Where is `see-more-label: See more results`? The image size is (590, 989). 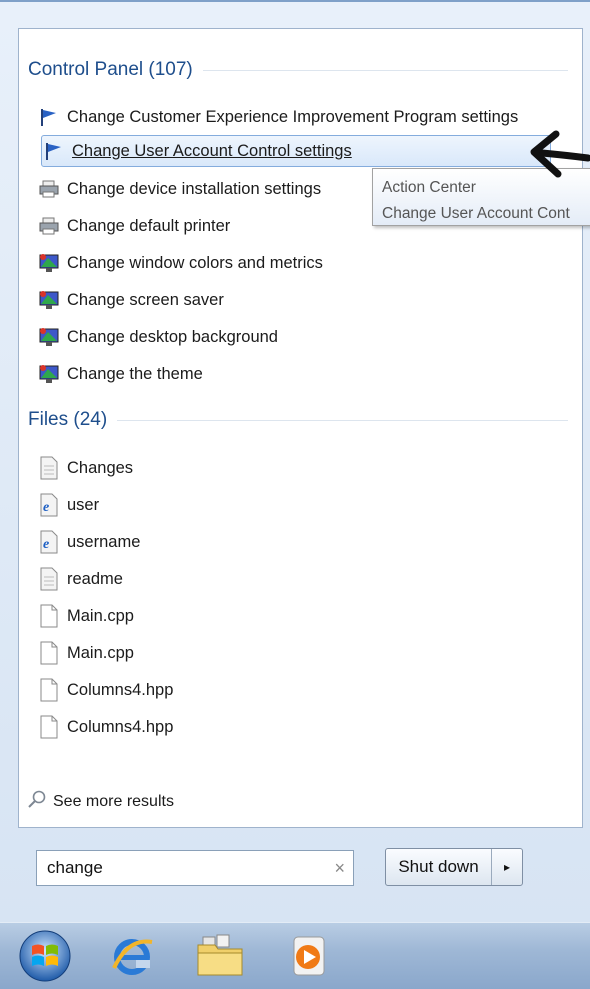 see-more-label: See more results is located at coordinates (113, 801).